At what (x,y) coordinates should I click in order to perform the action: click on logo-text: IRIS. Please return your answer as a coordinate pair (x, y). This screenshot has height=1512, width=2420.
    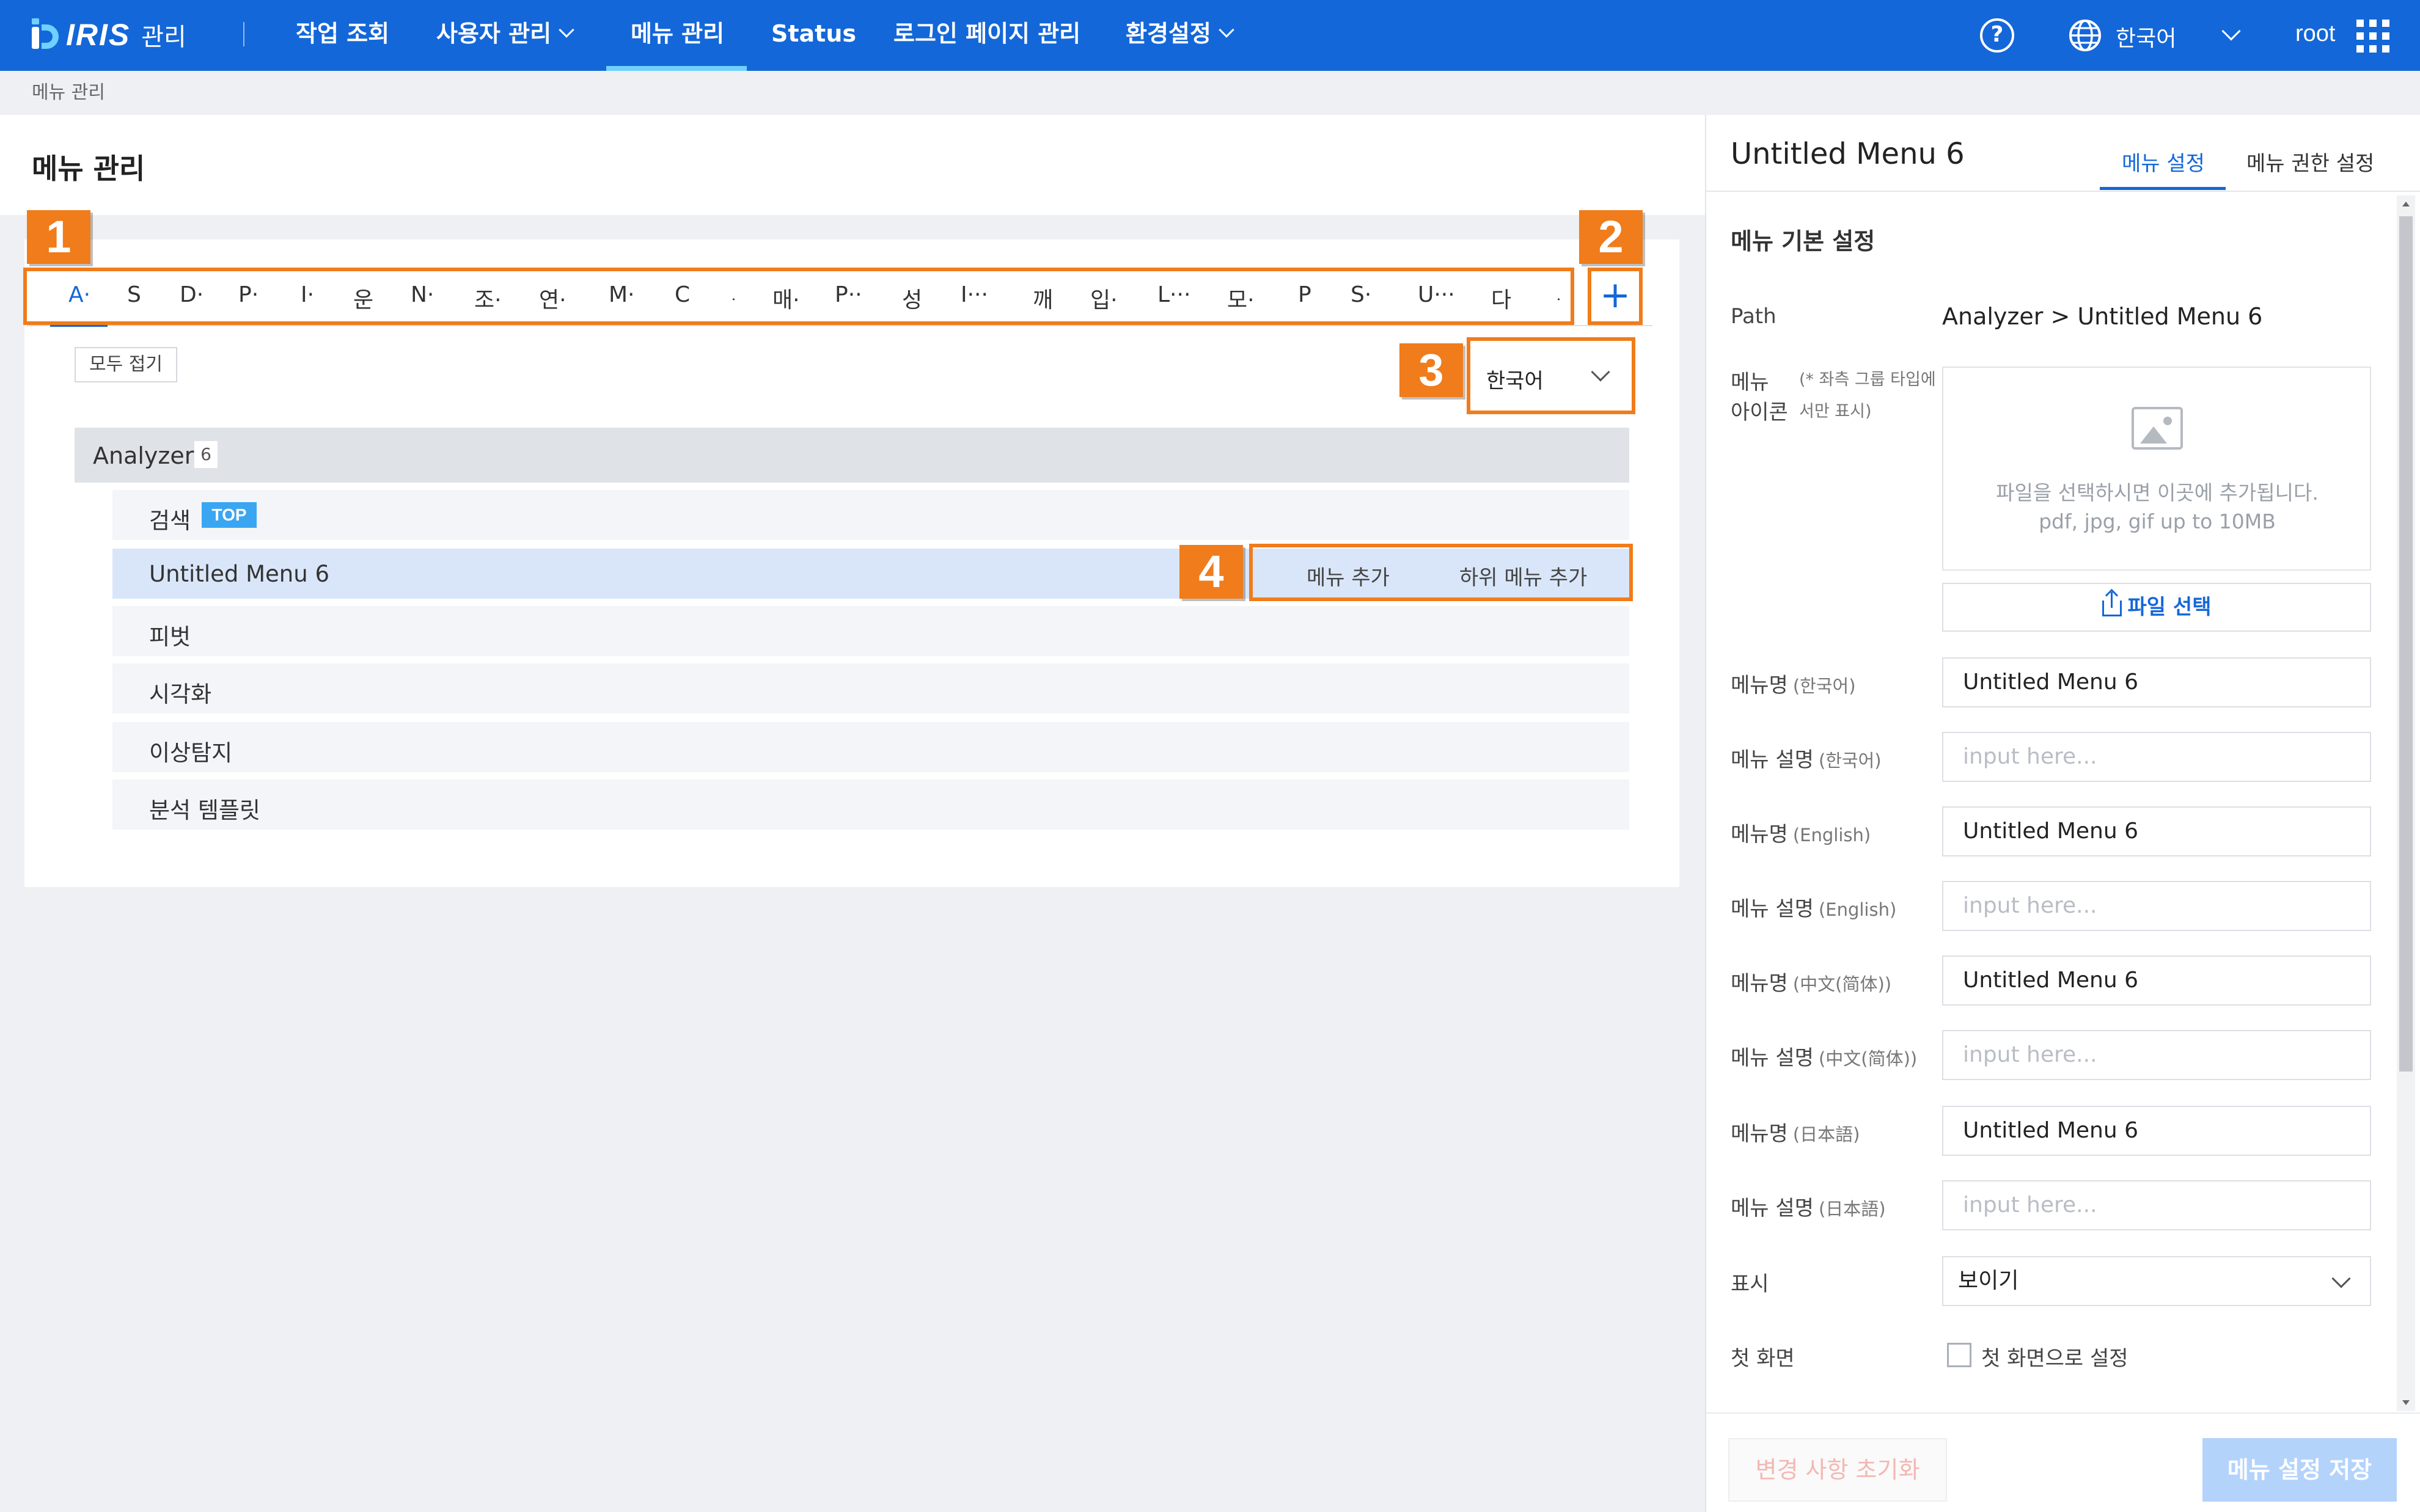
    Looking at the image, I should click on (99, 35).